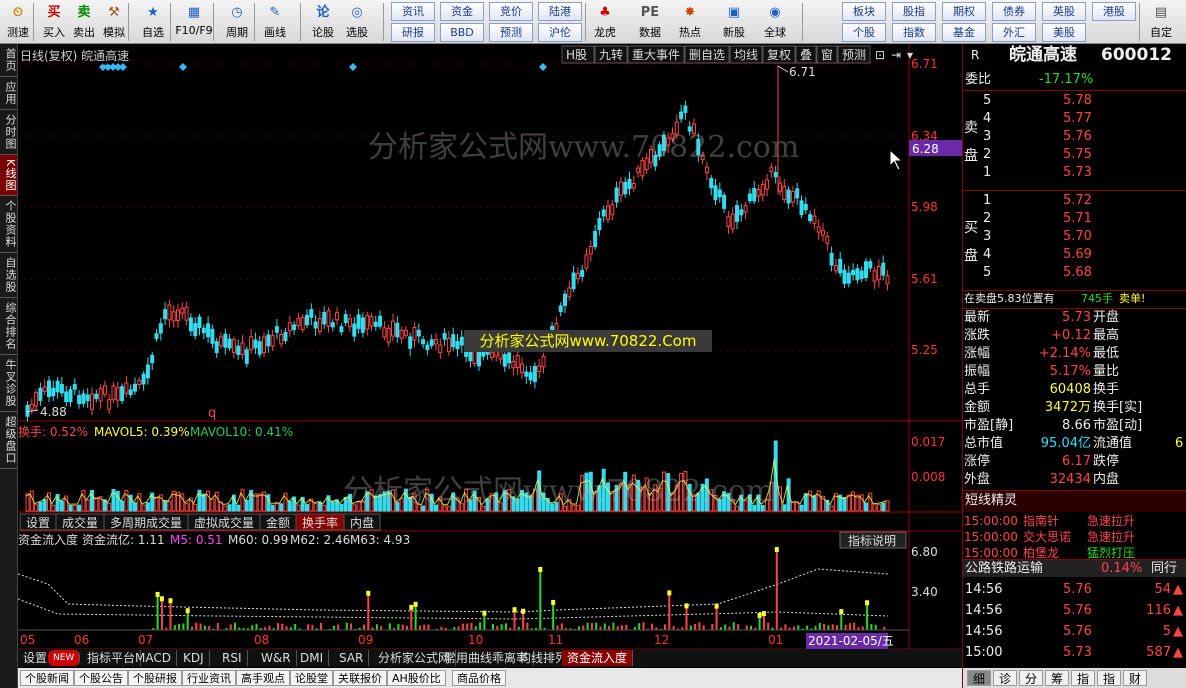  I want to click on chart-tool-icon-0: ⊡, so click(880, 55).